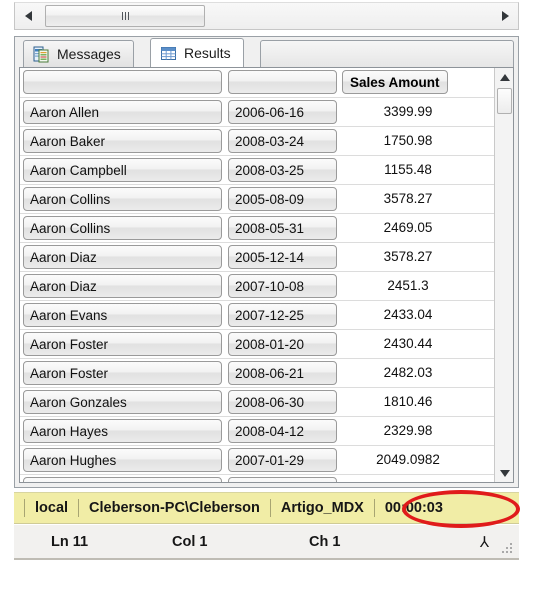 The width and height of the screenshot is (533, 591). Describe the element at coordinates (266, 16) in the screenshot. I see `horizontal-scrollbar` at that location.